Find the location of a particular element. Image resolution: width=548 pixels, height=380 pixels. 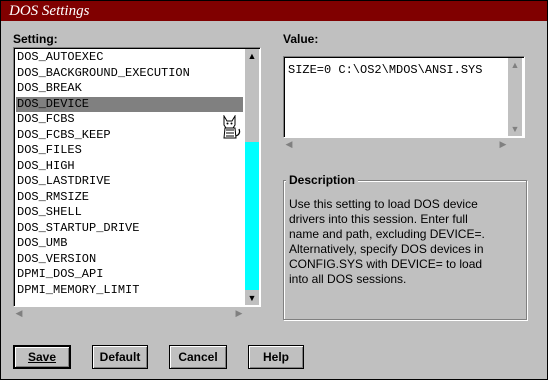

settings-horizontal-scrollbar: ◀ ▶ is located at coordinates (129, 313).